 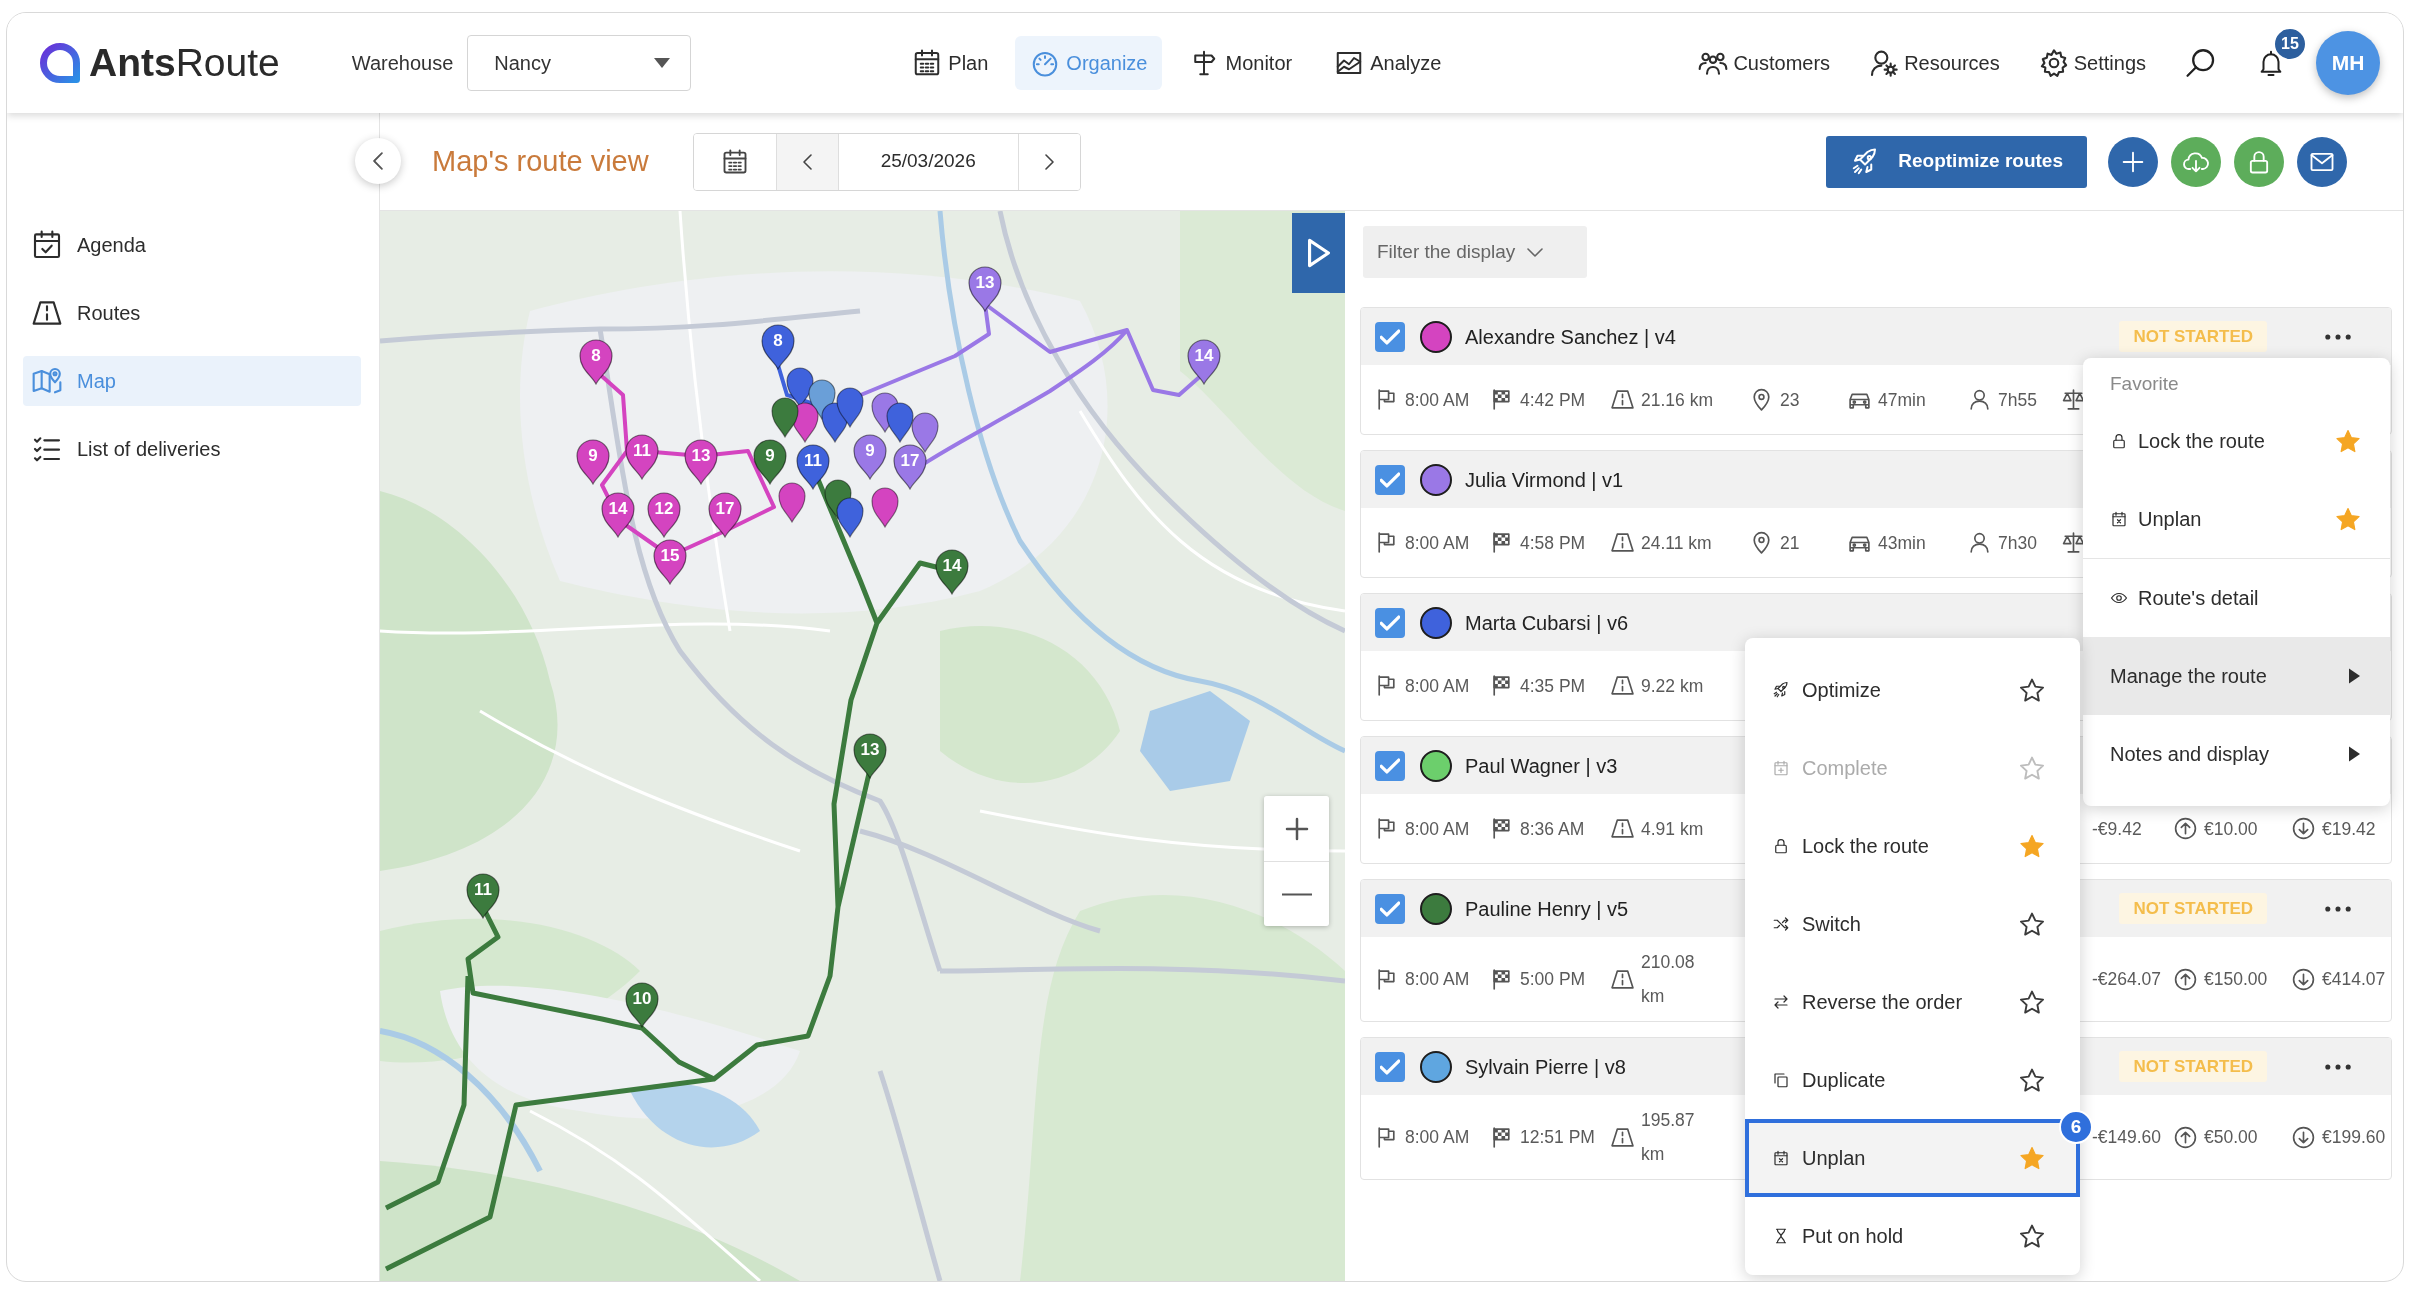 I want to click on menu-item: Manage the route, so click(x=2236, y=676).